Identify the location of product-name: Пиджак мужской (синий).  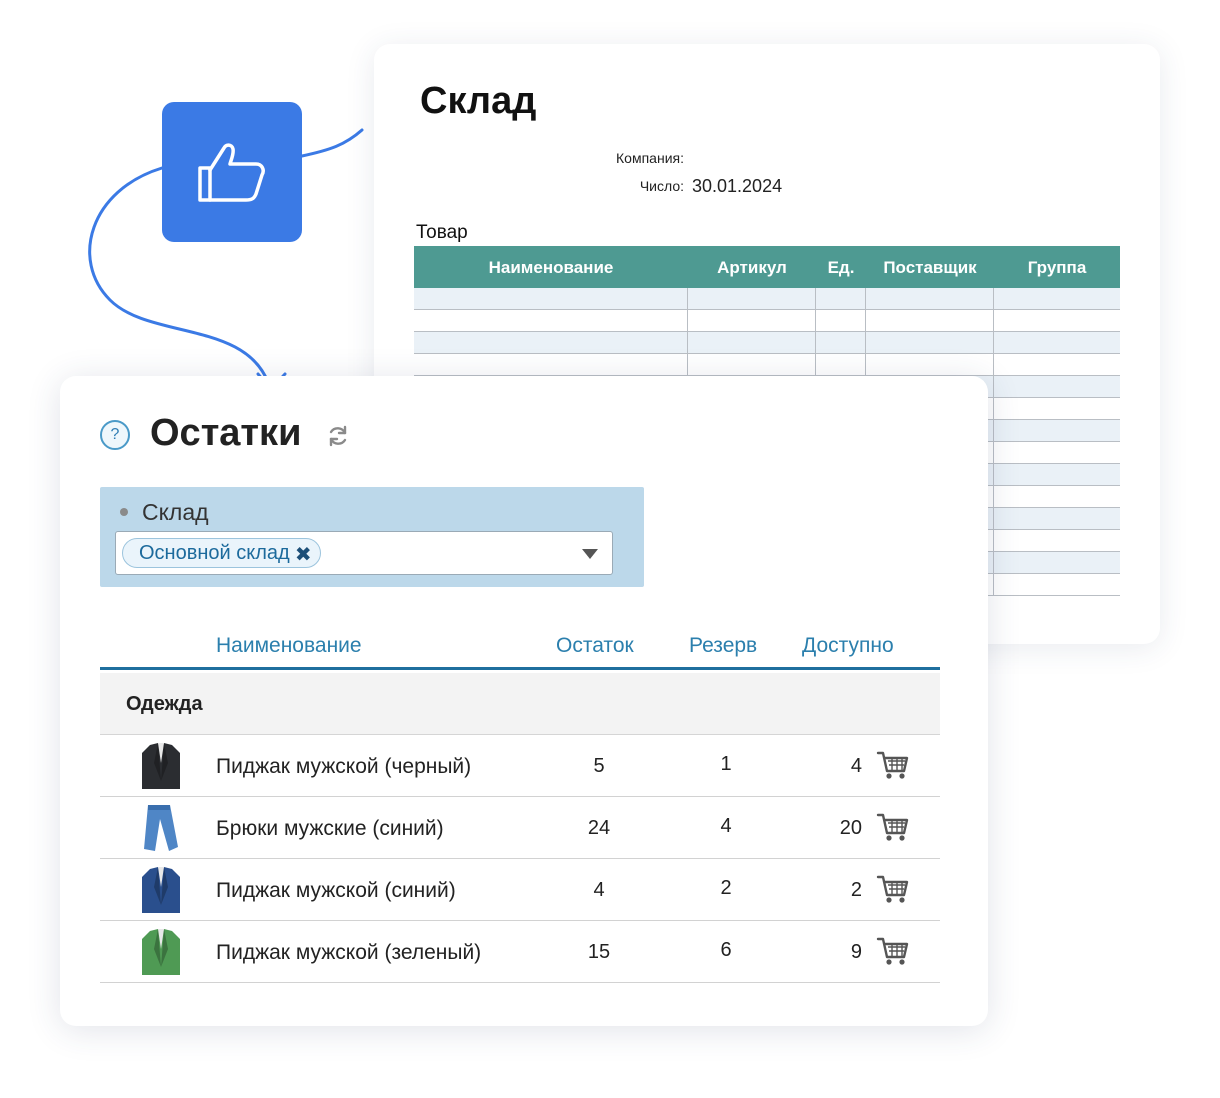
(336, 891).